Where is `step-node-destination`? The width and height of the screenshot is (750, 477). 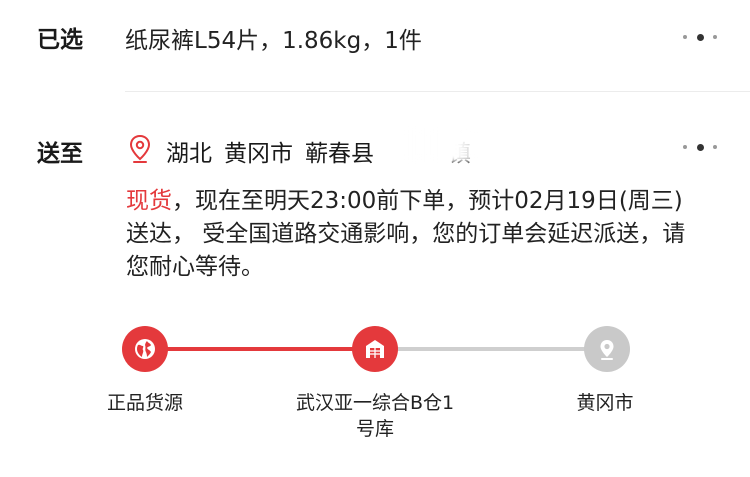 step-node-destination is located at coordinates (607, 349).